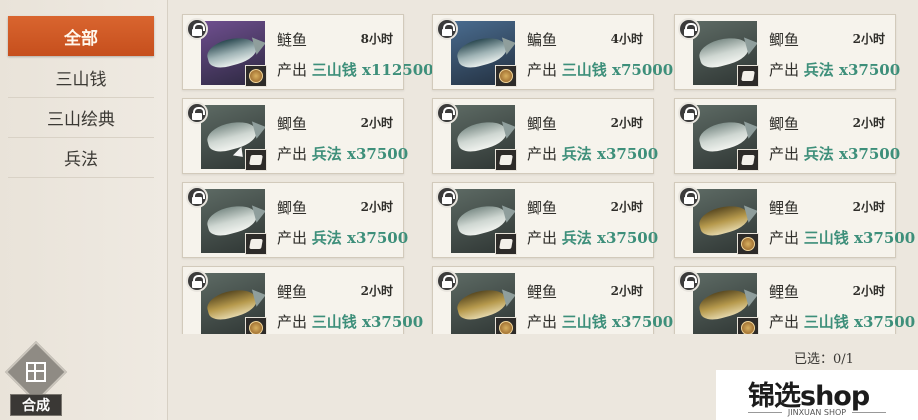 This screenshot has width=918, height=420. What do you see at coordinates (81, 158) in the screenshot?
I see `sidebar-item-tactics: 兵法` at bounding box center [81, 158].